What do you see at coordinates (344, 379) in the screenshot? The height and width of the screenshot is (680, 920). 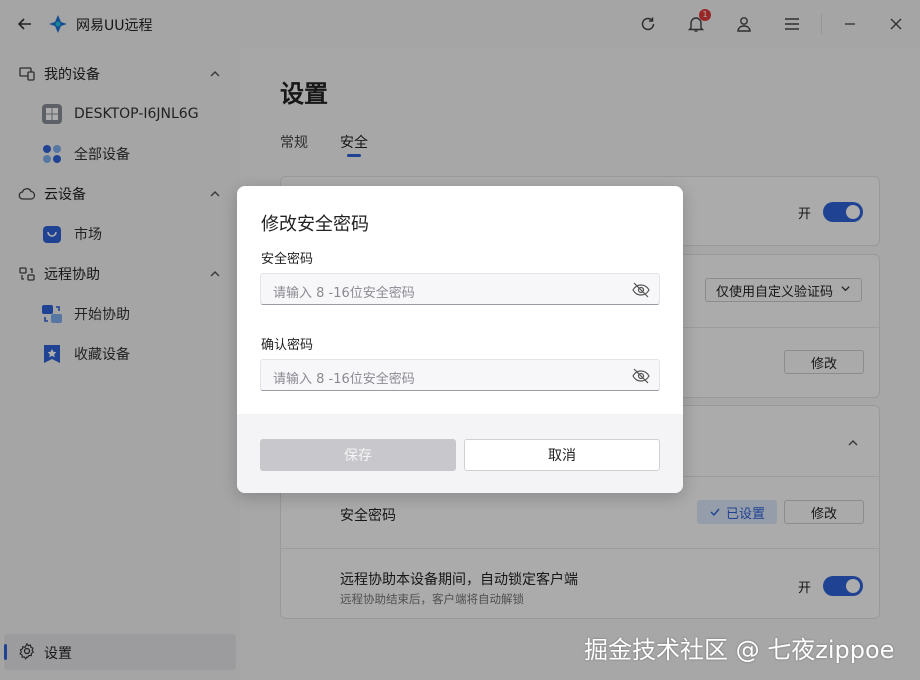 I see `confirm-password-placeholder: 请输入 8 -16位安全密码` at bounding box center [344, 379].